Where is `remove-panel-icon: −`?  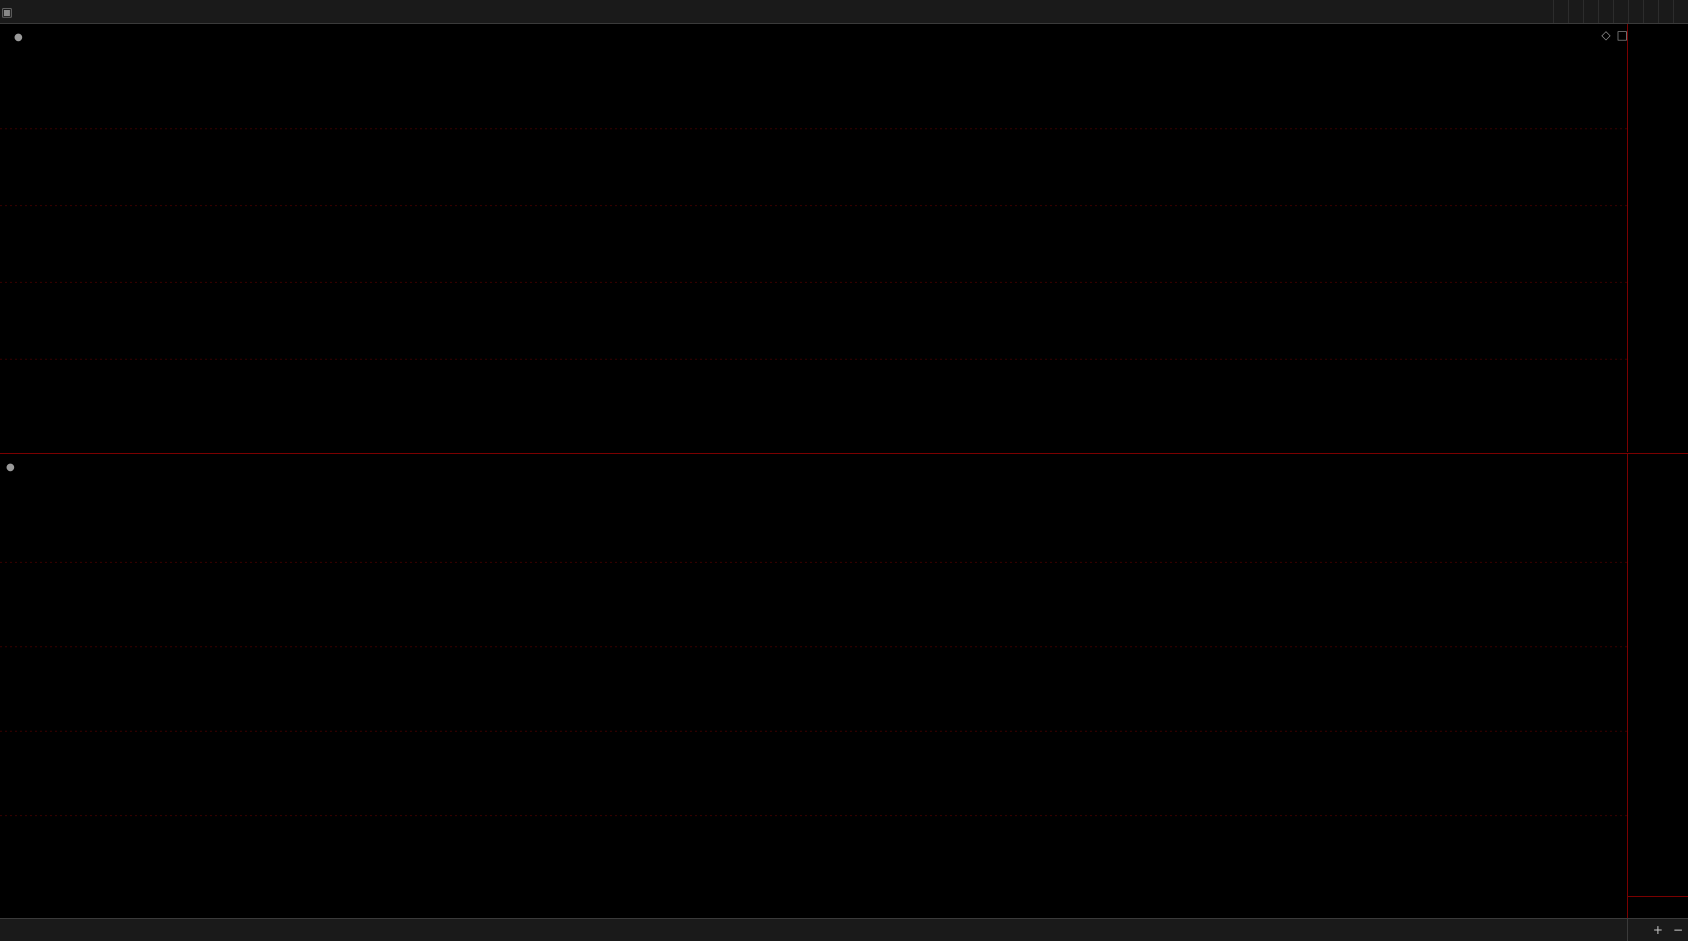
remove-panel-icon: − is located at coordinates (1678, 930).